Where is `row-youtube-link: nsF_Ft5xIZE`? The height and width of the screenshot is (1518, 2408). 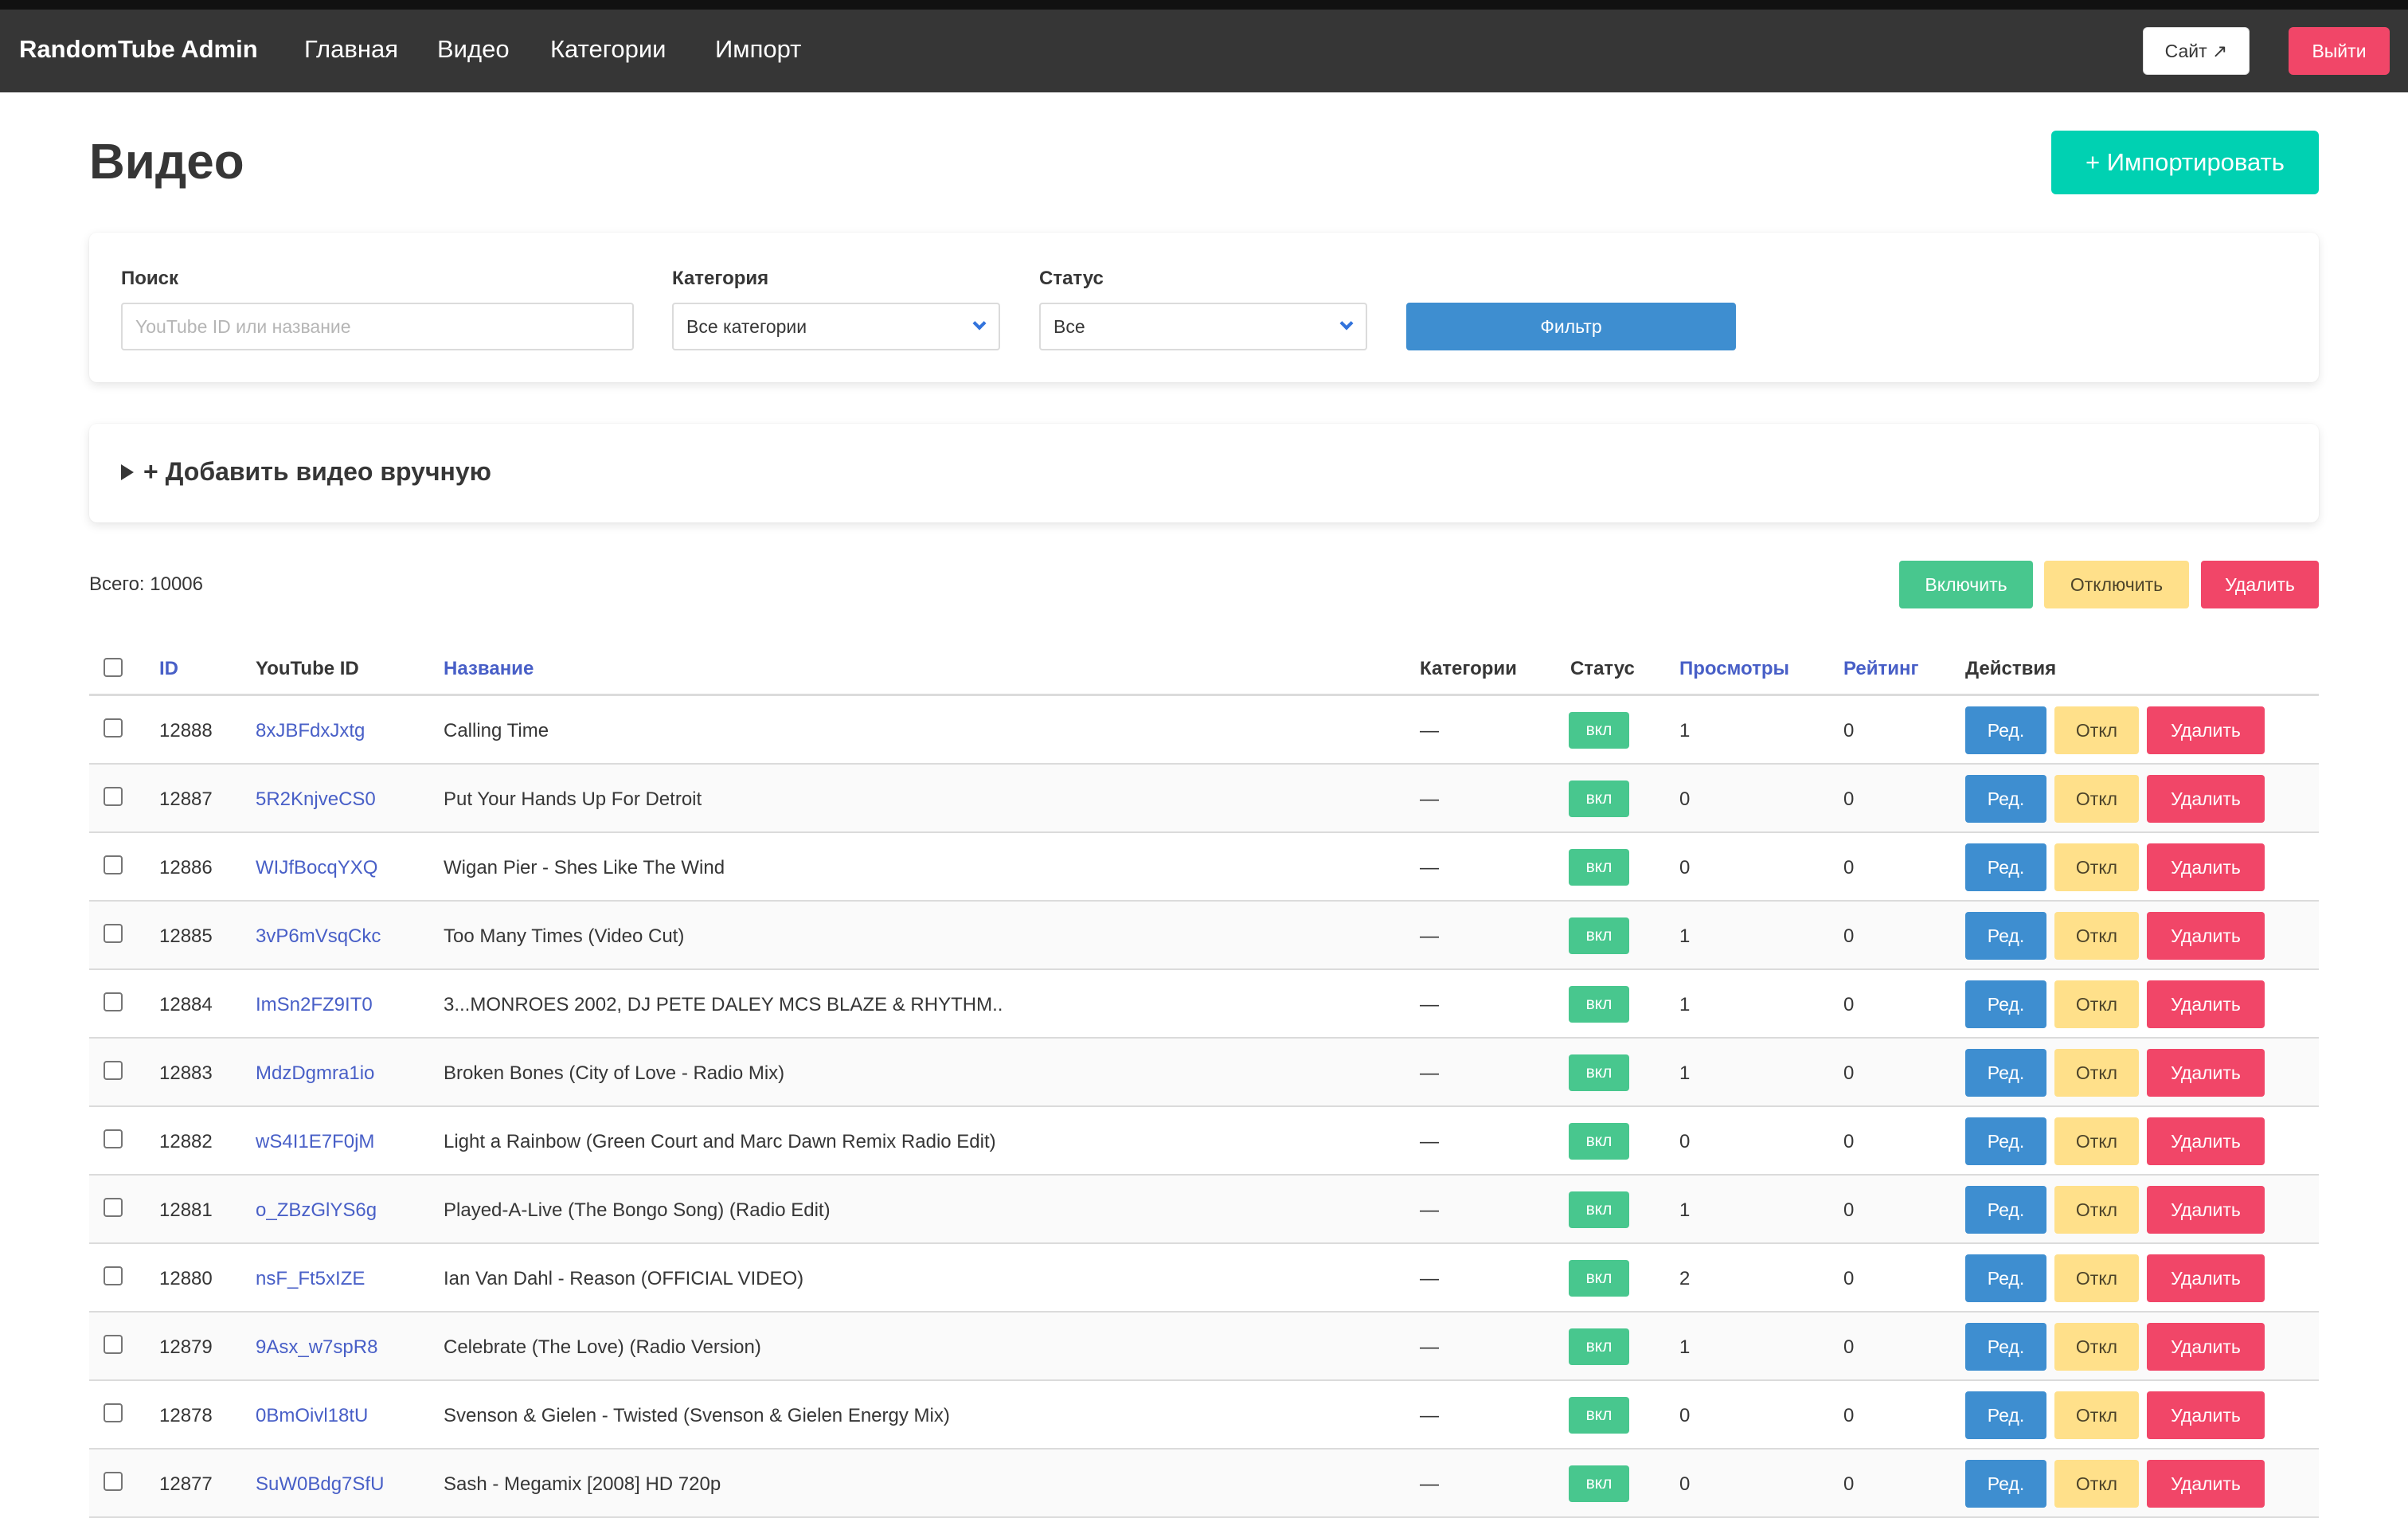 row-youtube-link: nsF_Ft5xIZE is located at coordinates (310, 1279).